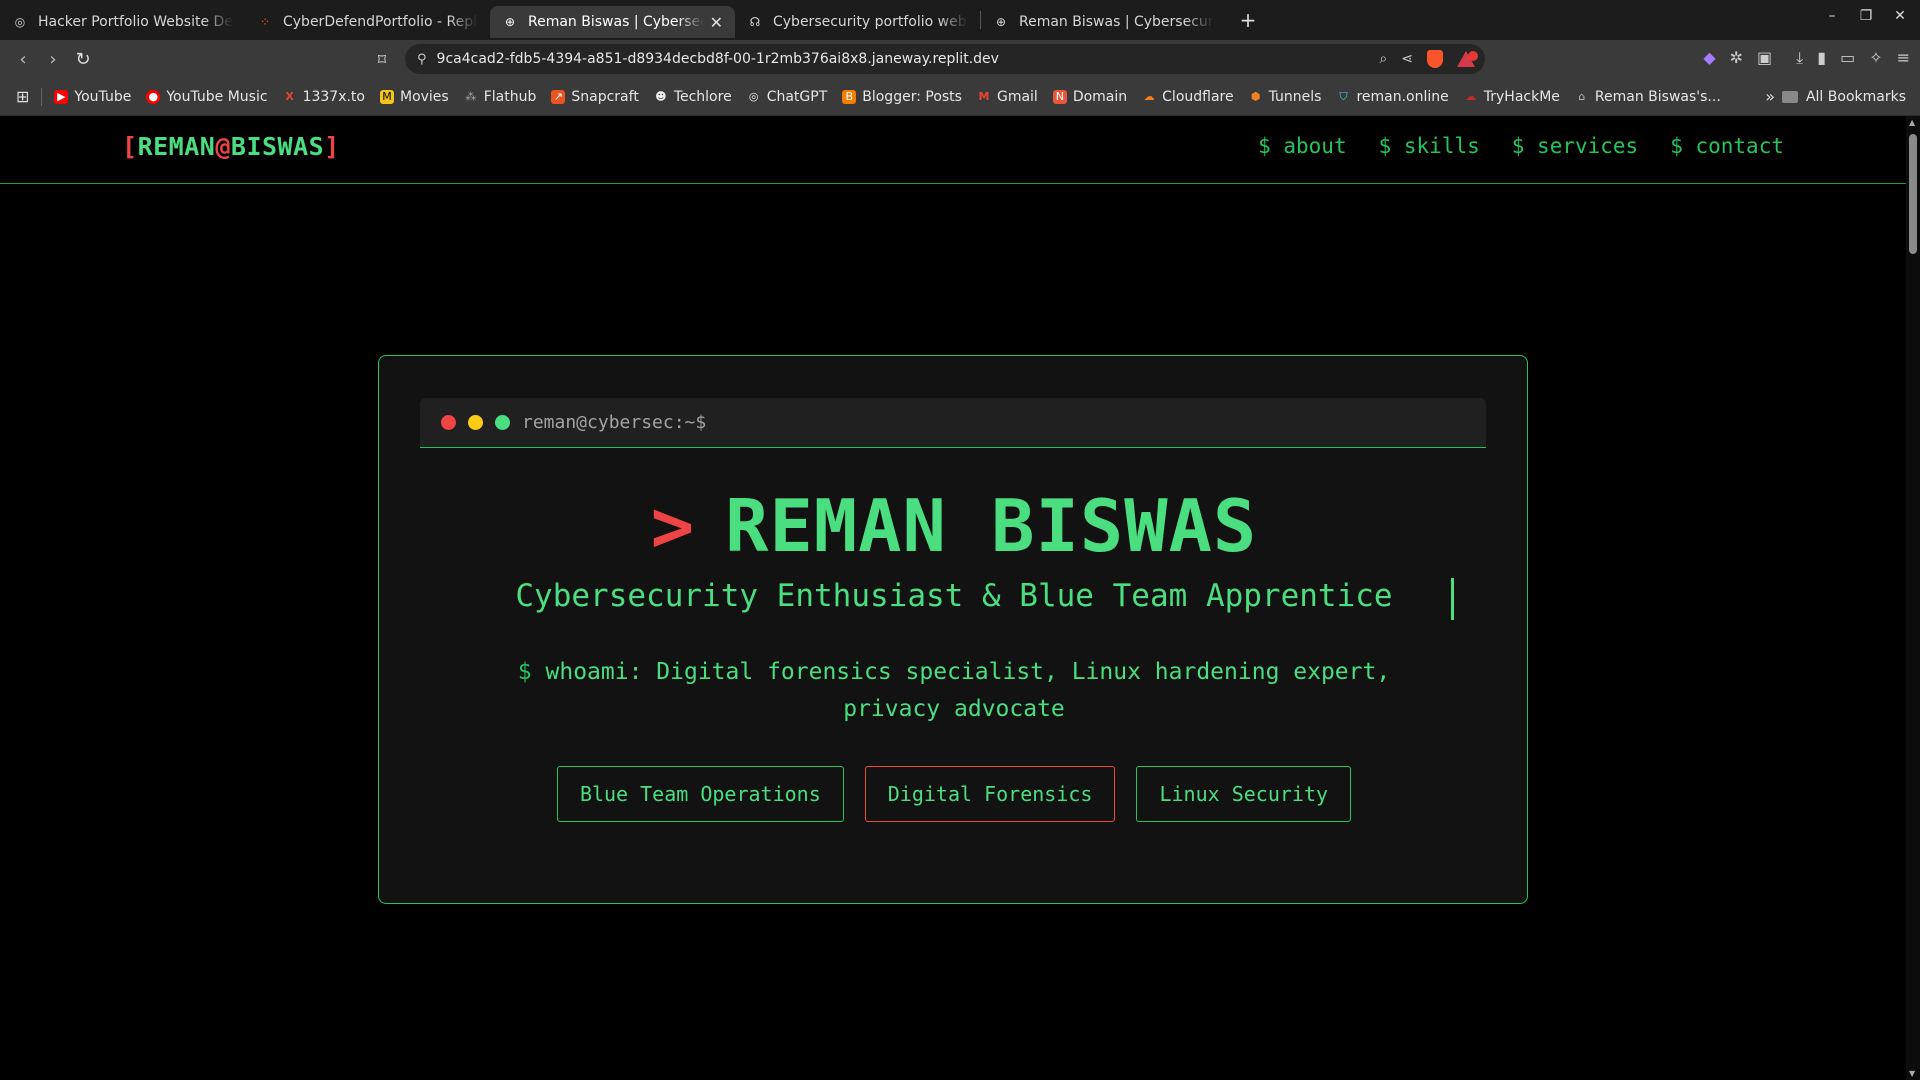 This screenshot has height=1080, width=1920. What do you see at coordinates (1392, 97) in the screenshot?
I see `bookmark-reman-online: ⛉ reman.online` at bounding box center [1392, 97].